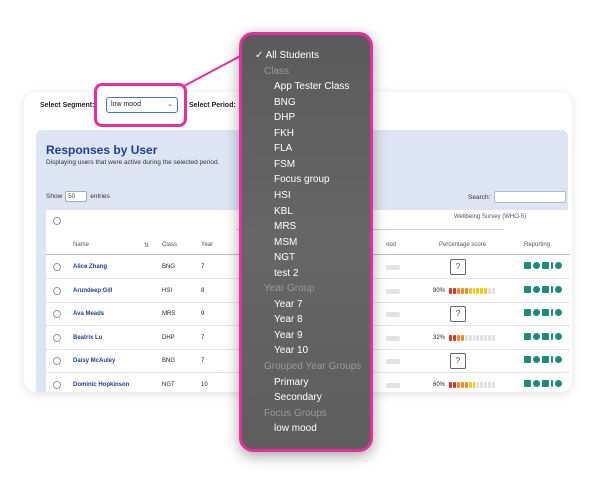  I want to click on dropdown-option: DHP, so click(284, 118).